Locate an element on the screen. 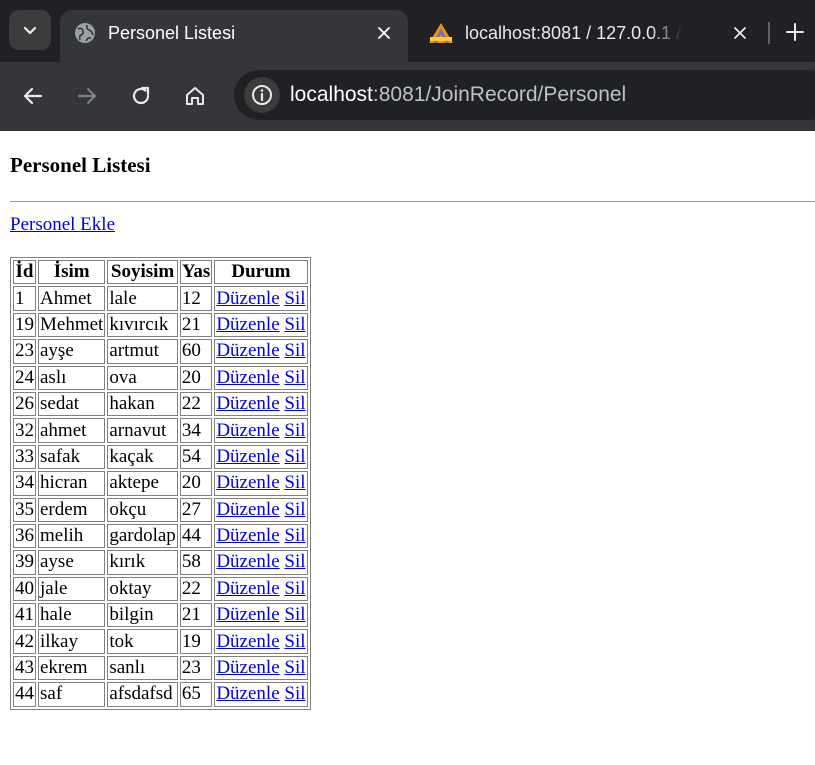 The image size is (815, 765). back-button is located at coordinates (33, 96).